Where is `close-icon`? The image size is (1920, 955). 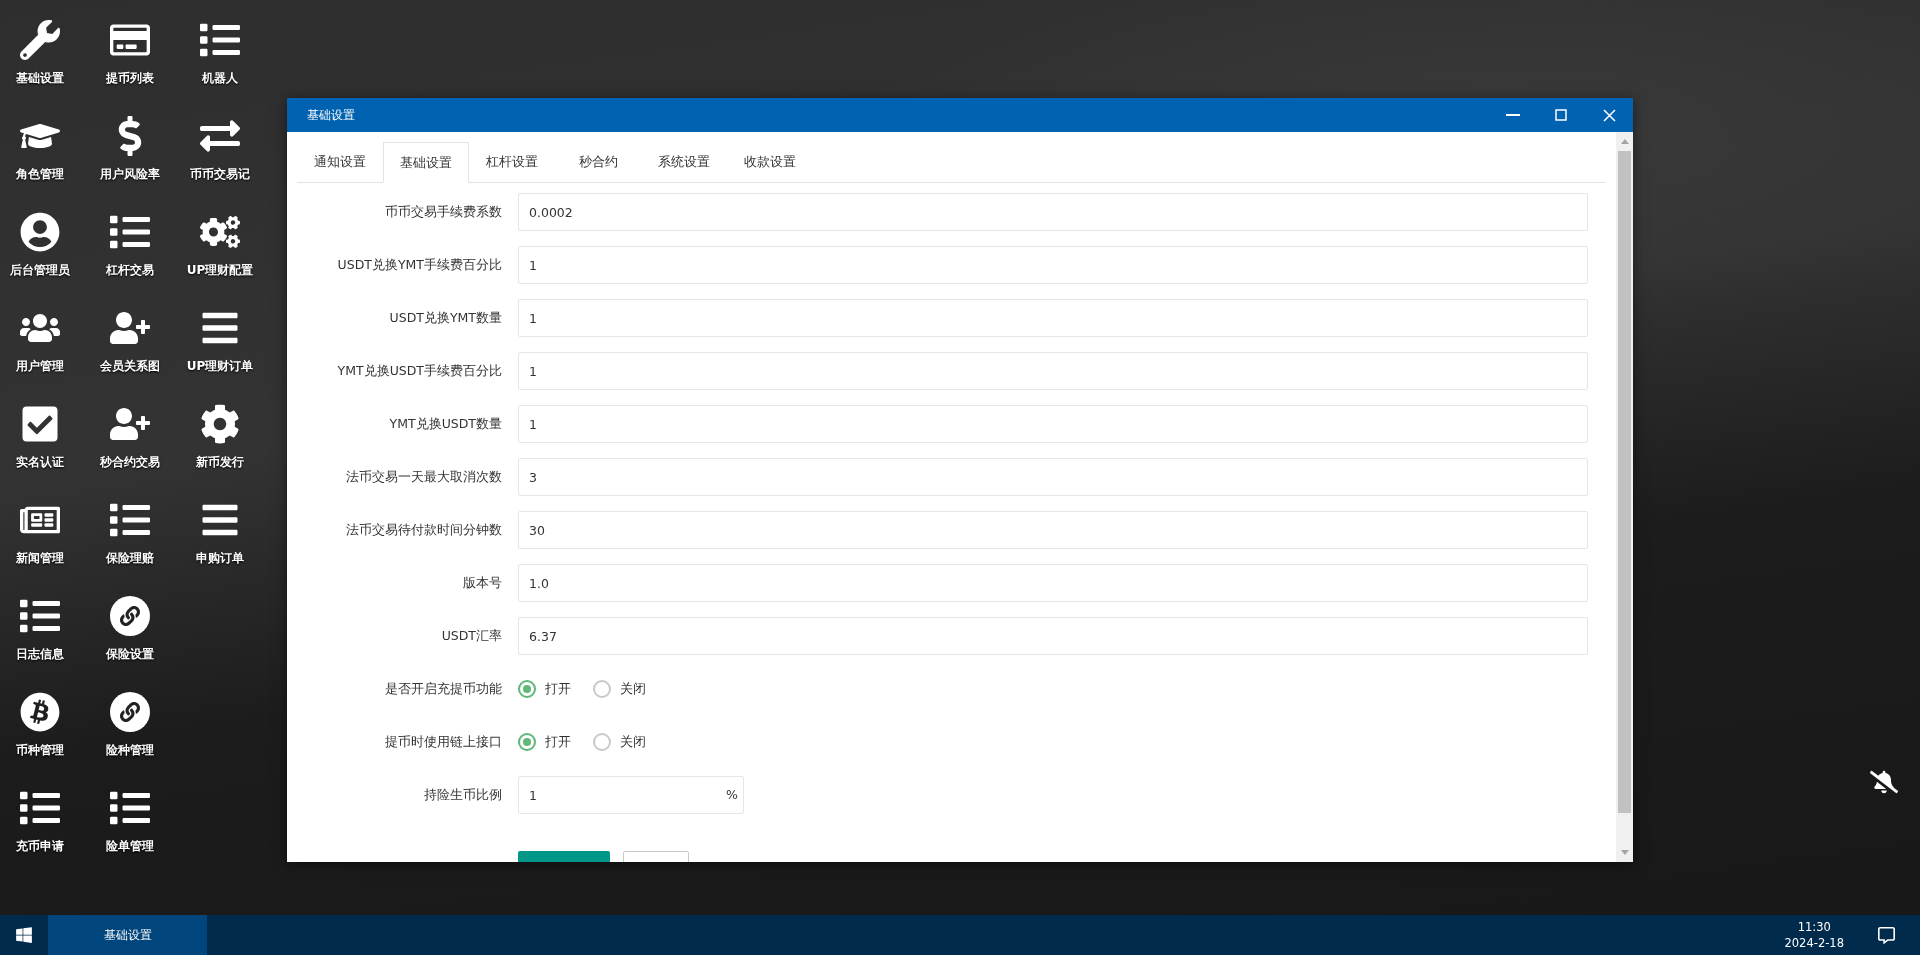 close-icon is located at coordinates (1609, 115).